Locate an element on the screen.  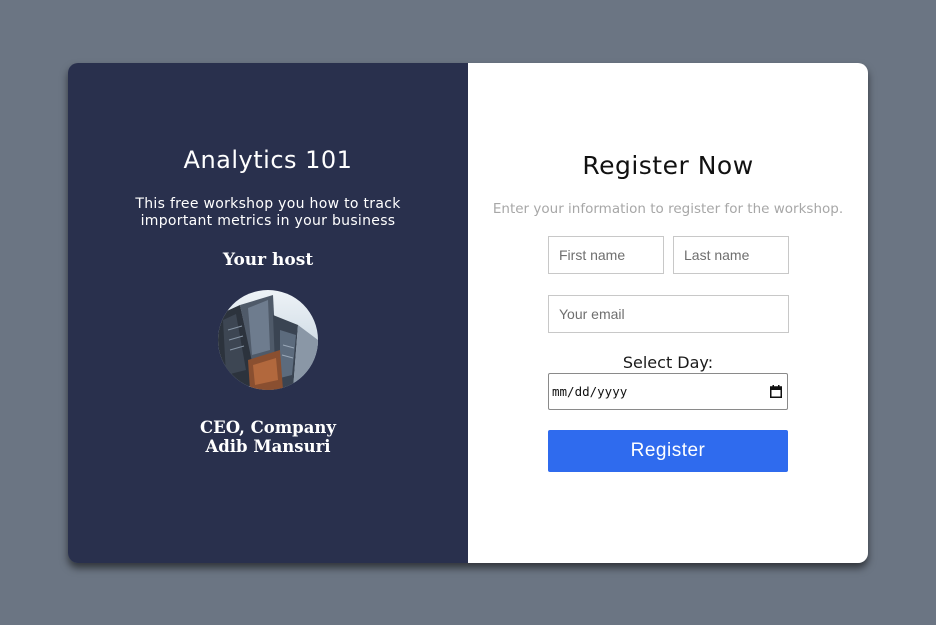
event-title: Analytics 101 is located at coordinates (268, 160).